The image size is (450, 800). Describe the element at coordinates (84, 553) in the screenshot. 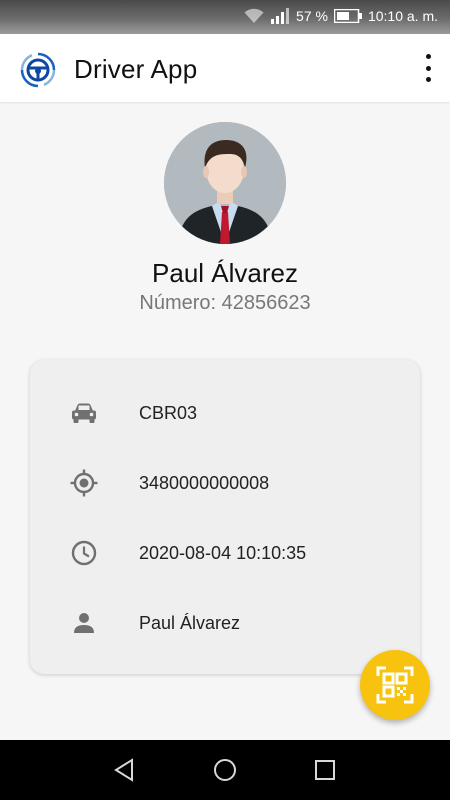

I see `clock-icon` at that location.